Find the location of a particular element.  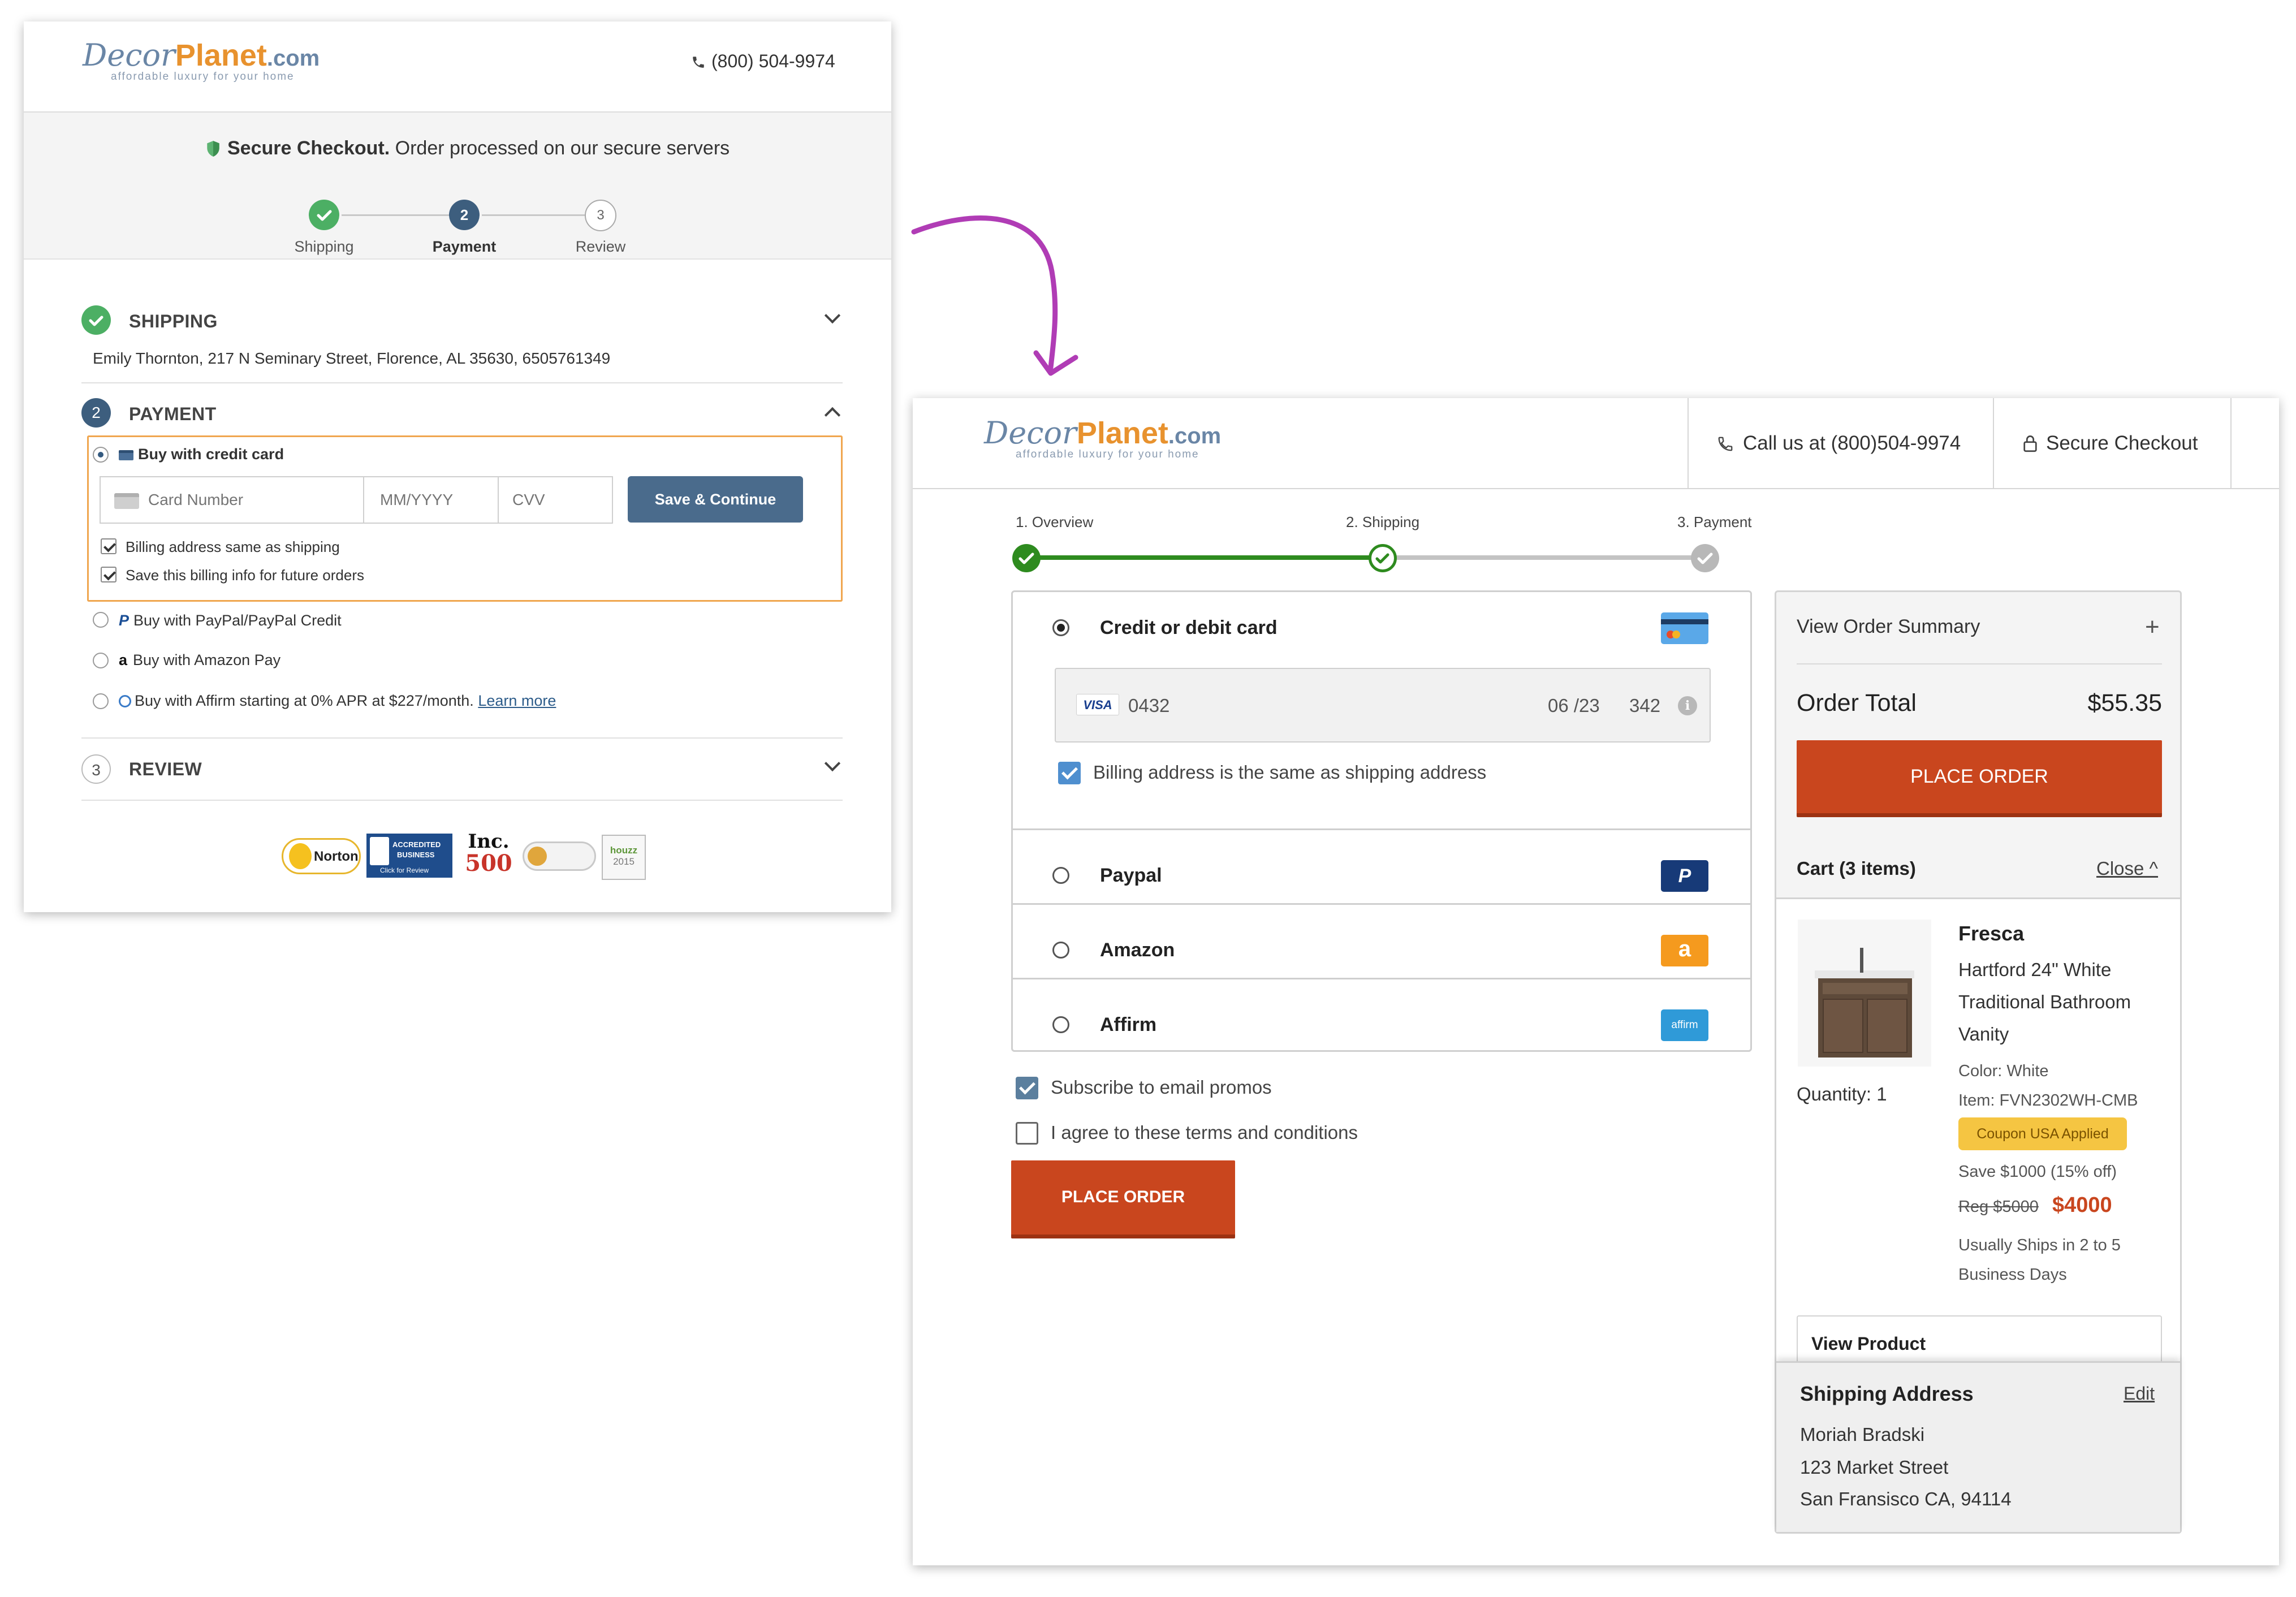

lock-icon is located at coordinates (2030, 443).